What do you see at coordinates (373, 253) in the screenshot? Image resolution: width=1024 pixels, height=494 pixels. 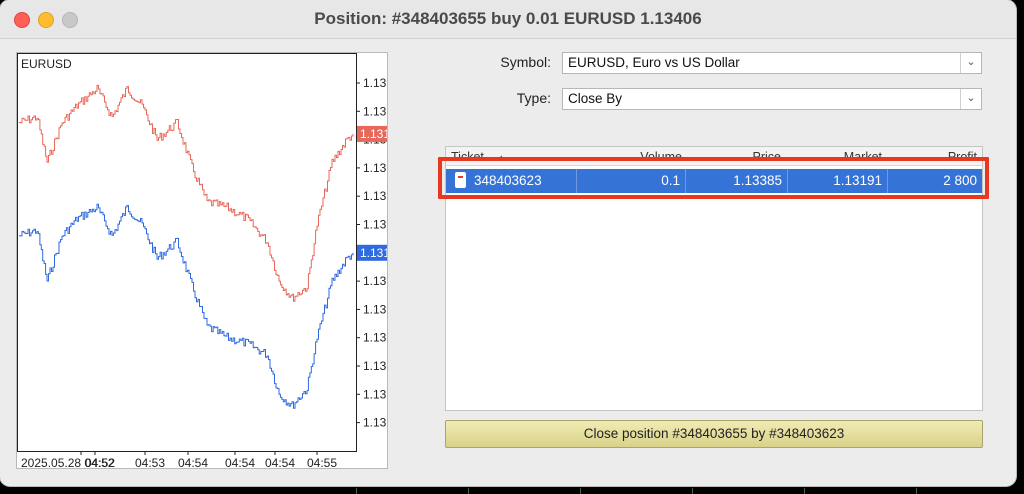 I see `bid-price-badge: 1.13170` at bounding box center [373, 253].